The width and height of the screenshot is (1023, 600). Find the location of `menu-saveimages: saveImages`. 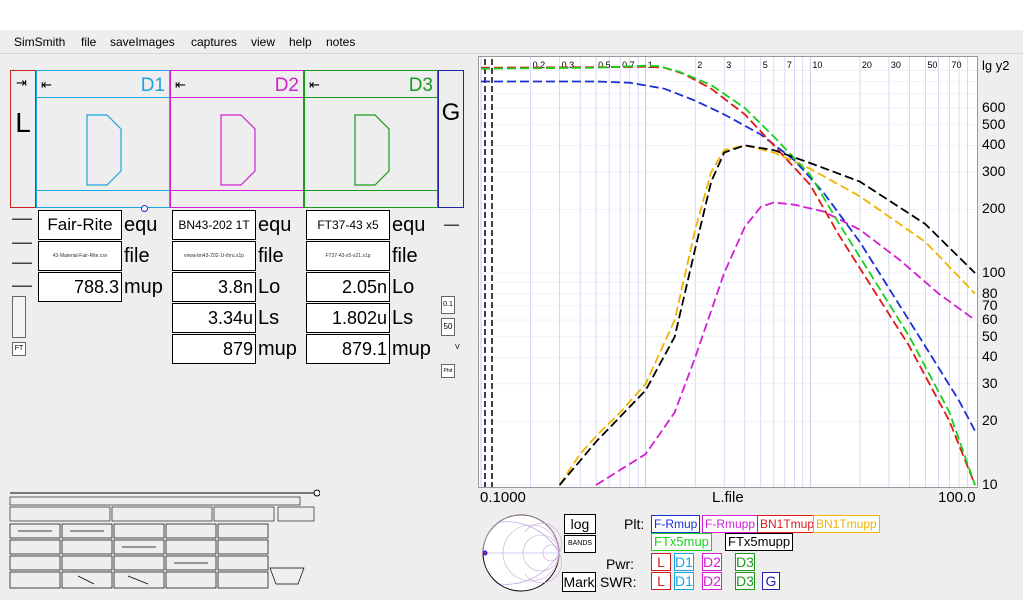

menu-saveimages: saveImages is located at coordinates (142, 42).